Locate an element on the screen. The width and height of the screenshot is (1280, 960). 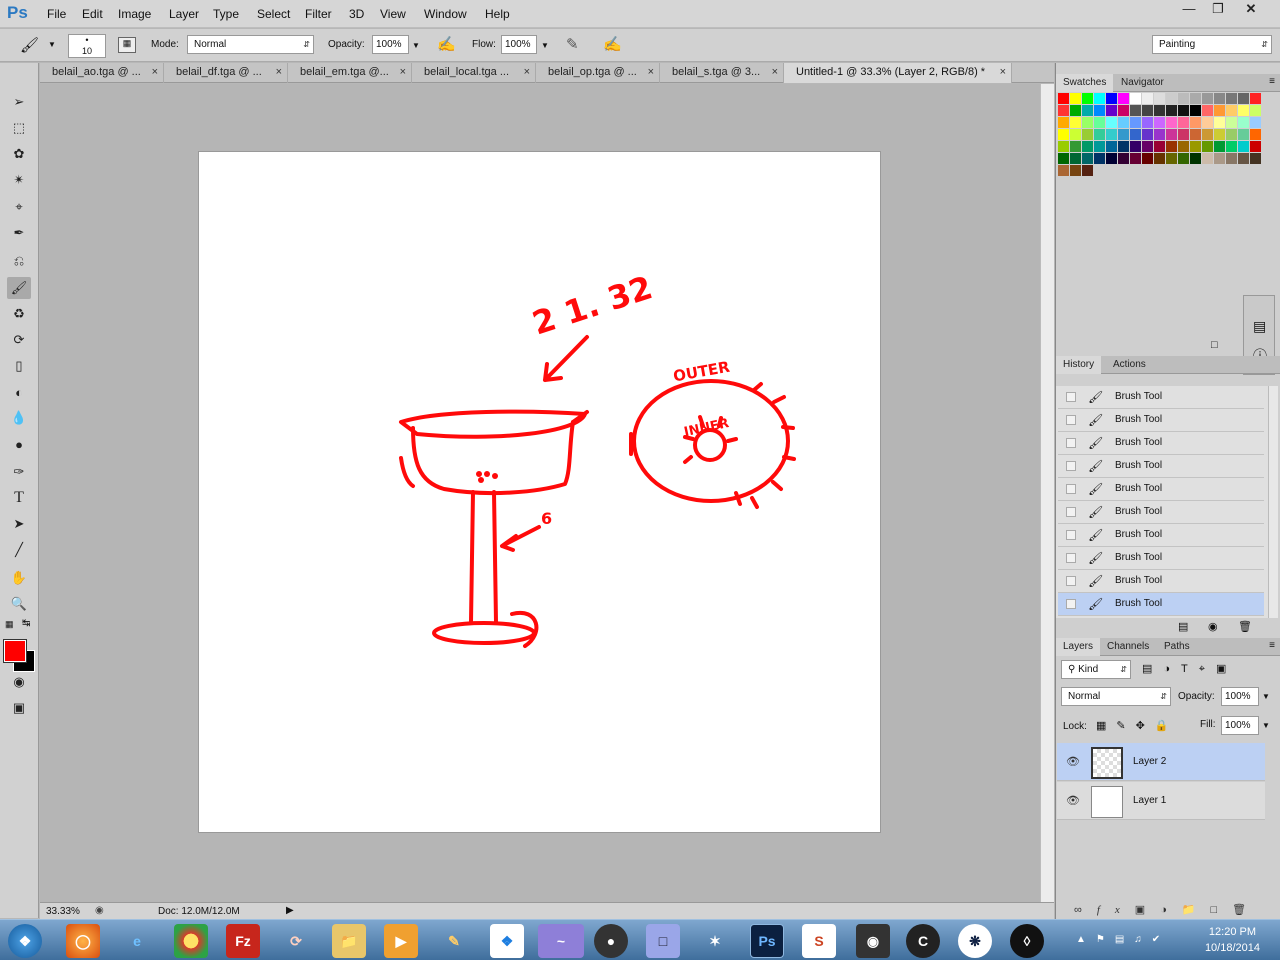
menu-type: Type is located at coordinates (226, 14).